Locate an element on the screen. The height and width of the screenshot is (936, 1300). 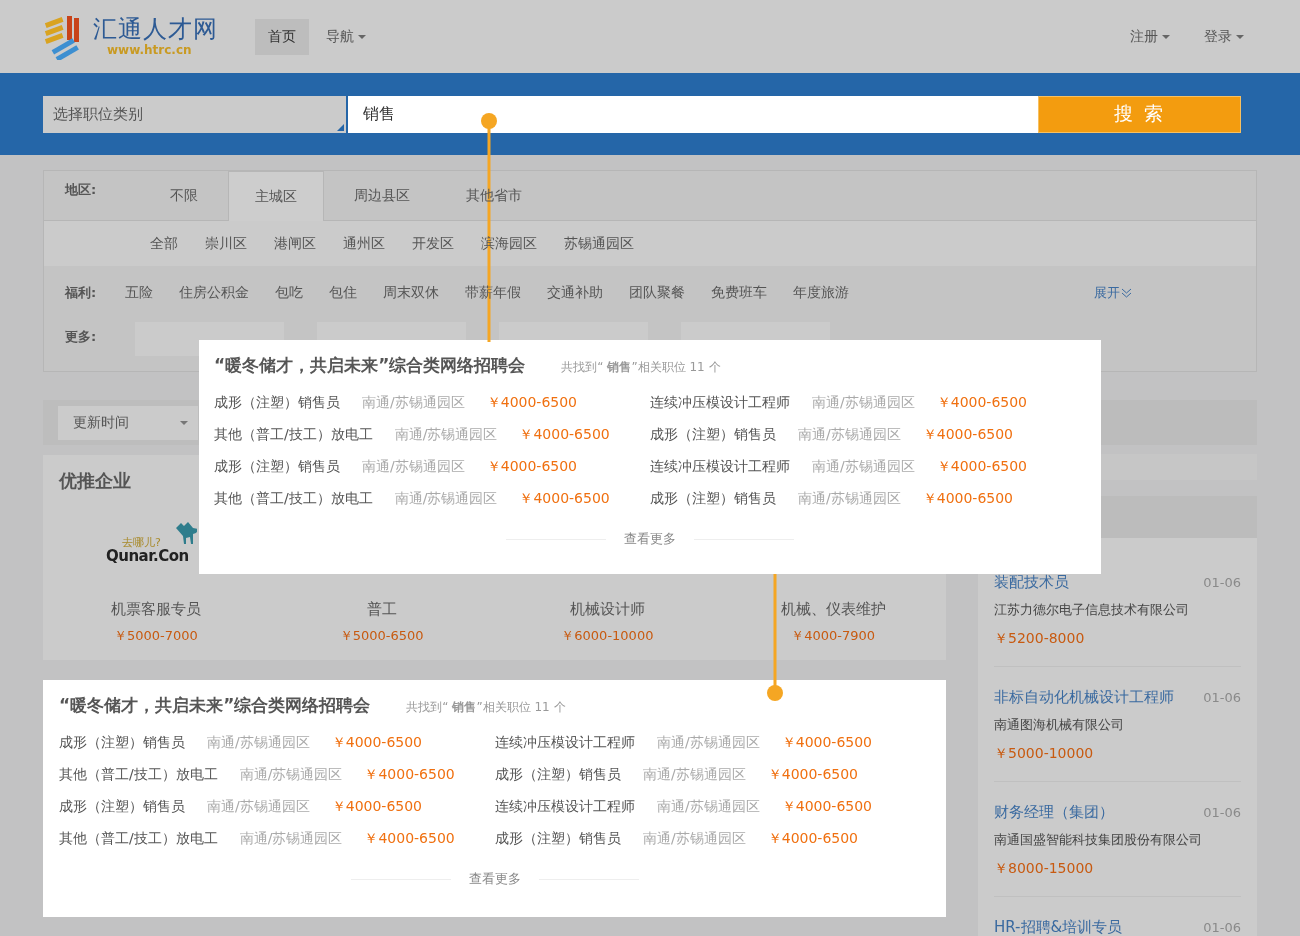
benefit-link: 包住 is located at coordinates (343, 293).